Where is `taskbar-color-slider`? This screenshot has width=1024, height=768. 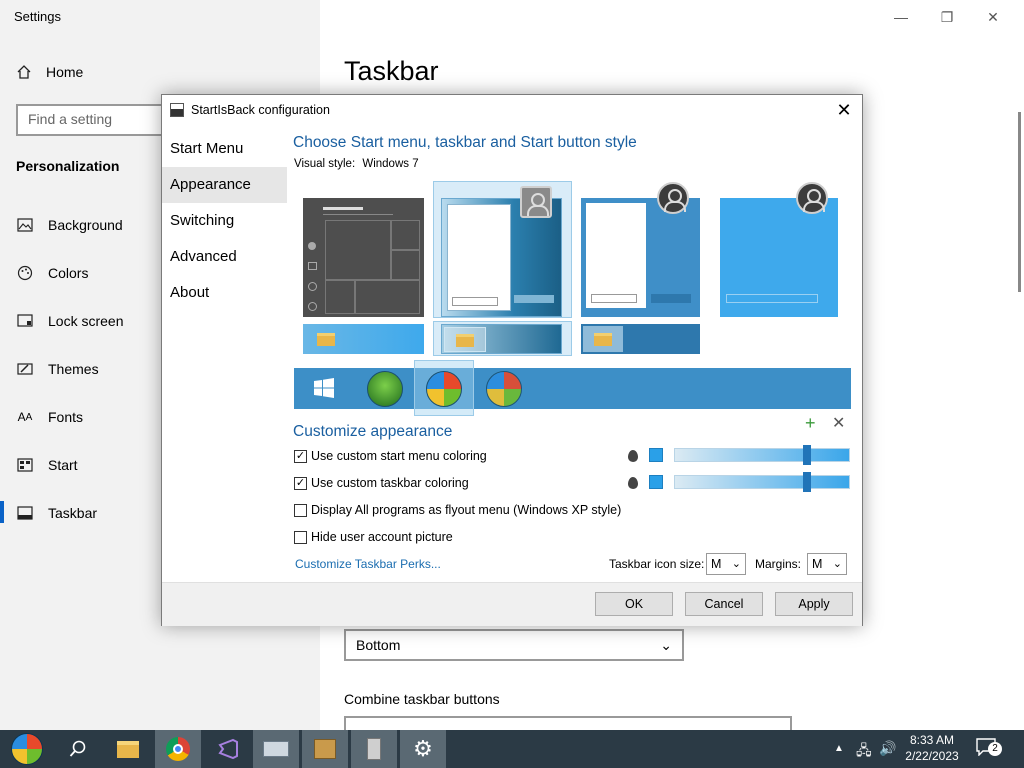
taskbar-color-slider is located at coordinates (762, 482).